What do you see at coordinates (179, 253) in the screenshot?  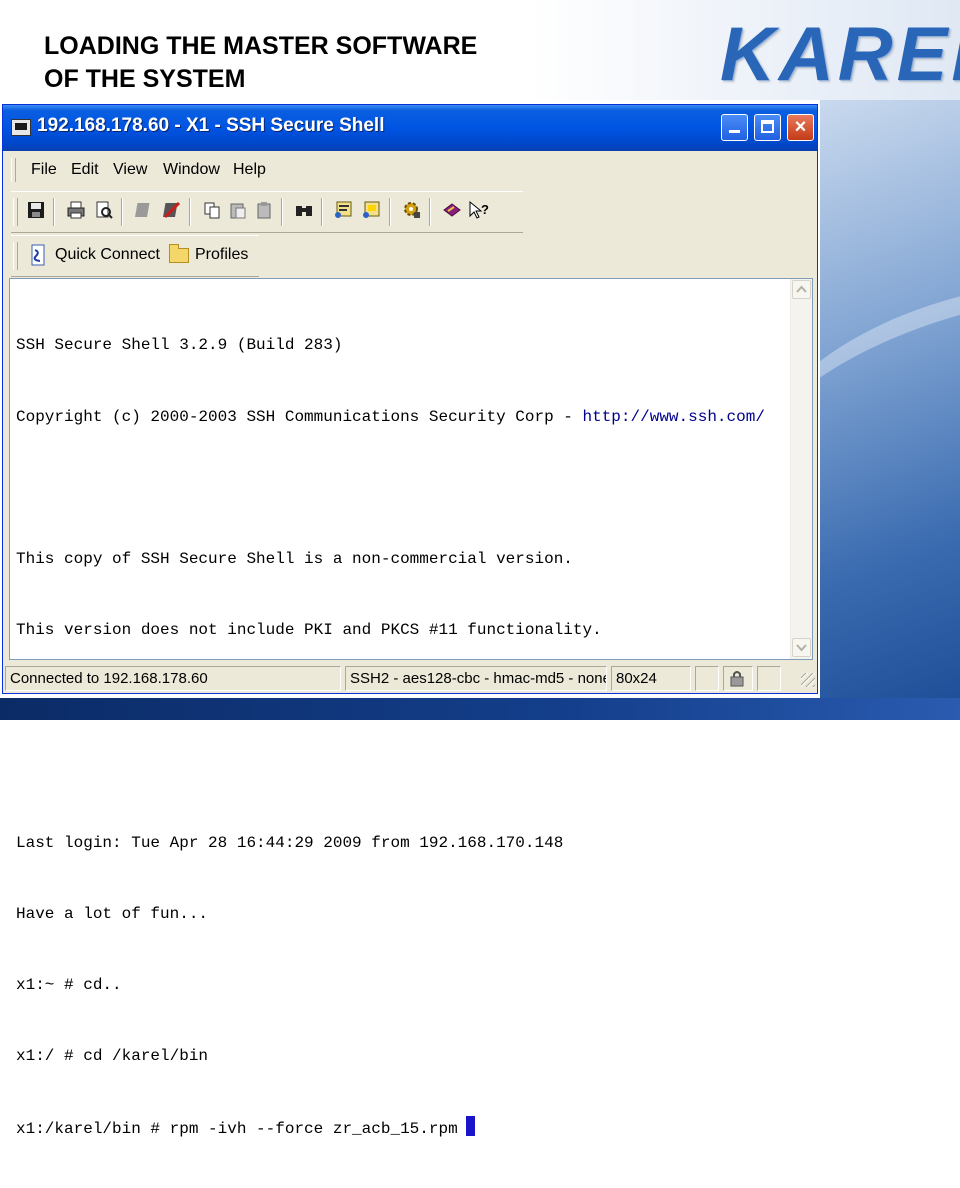 I see `folder-icon` at bounding box center [179, 253].